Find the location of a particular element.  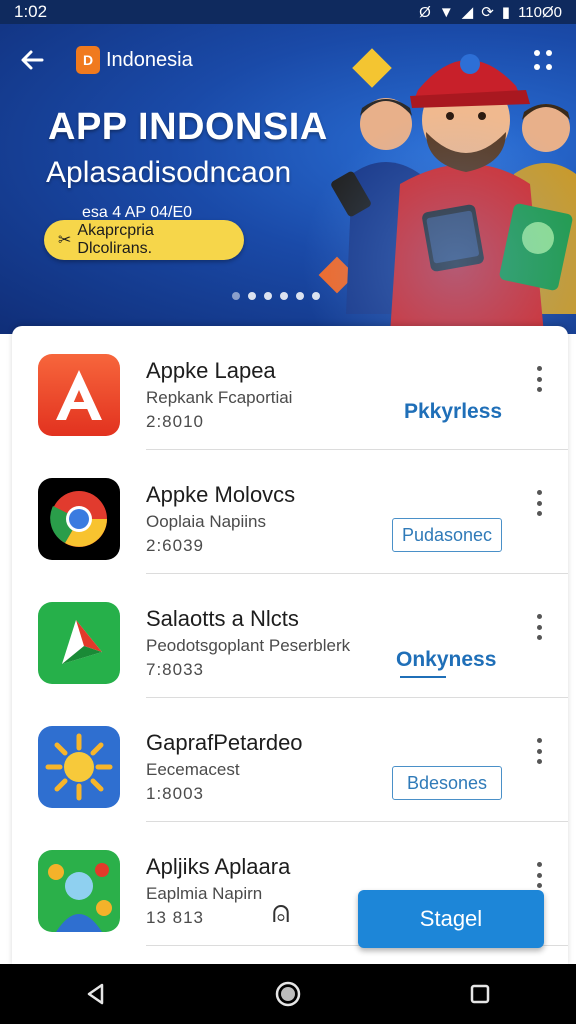

app-name: Salaotts a Nlcts is located at coordinates (222, 618).